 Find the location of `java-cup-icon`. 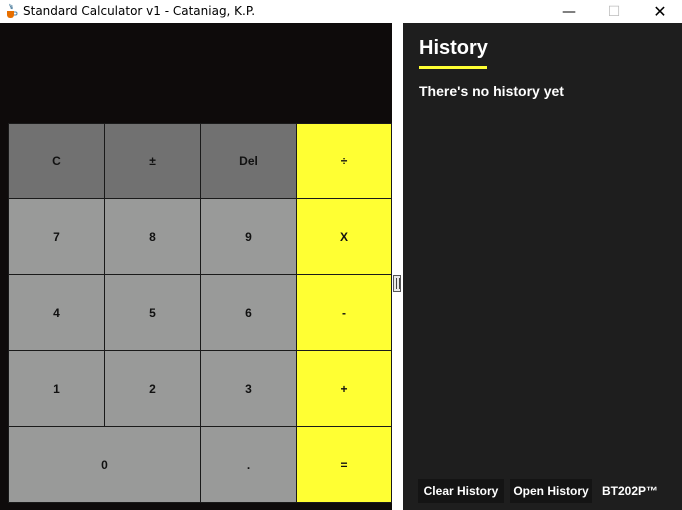

java-cup-icon is located at coordinates (12, 10).